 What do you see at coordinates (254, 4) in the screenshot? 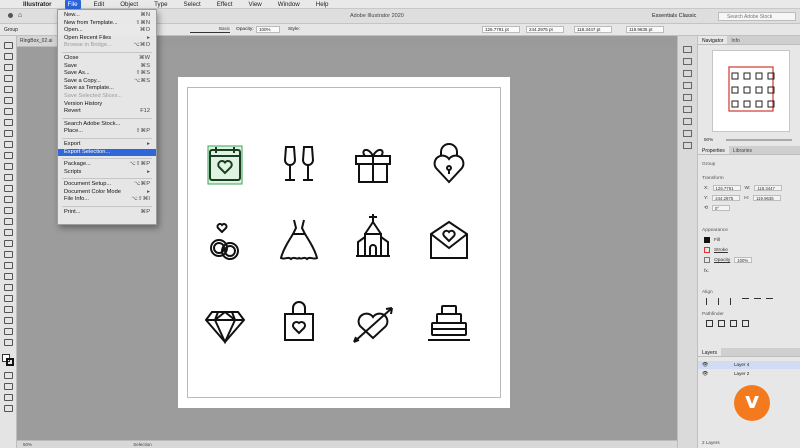
I see `menu-view: View` at bounding box center [254, 4].